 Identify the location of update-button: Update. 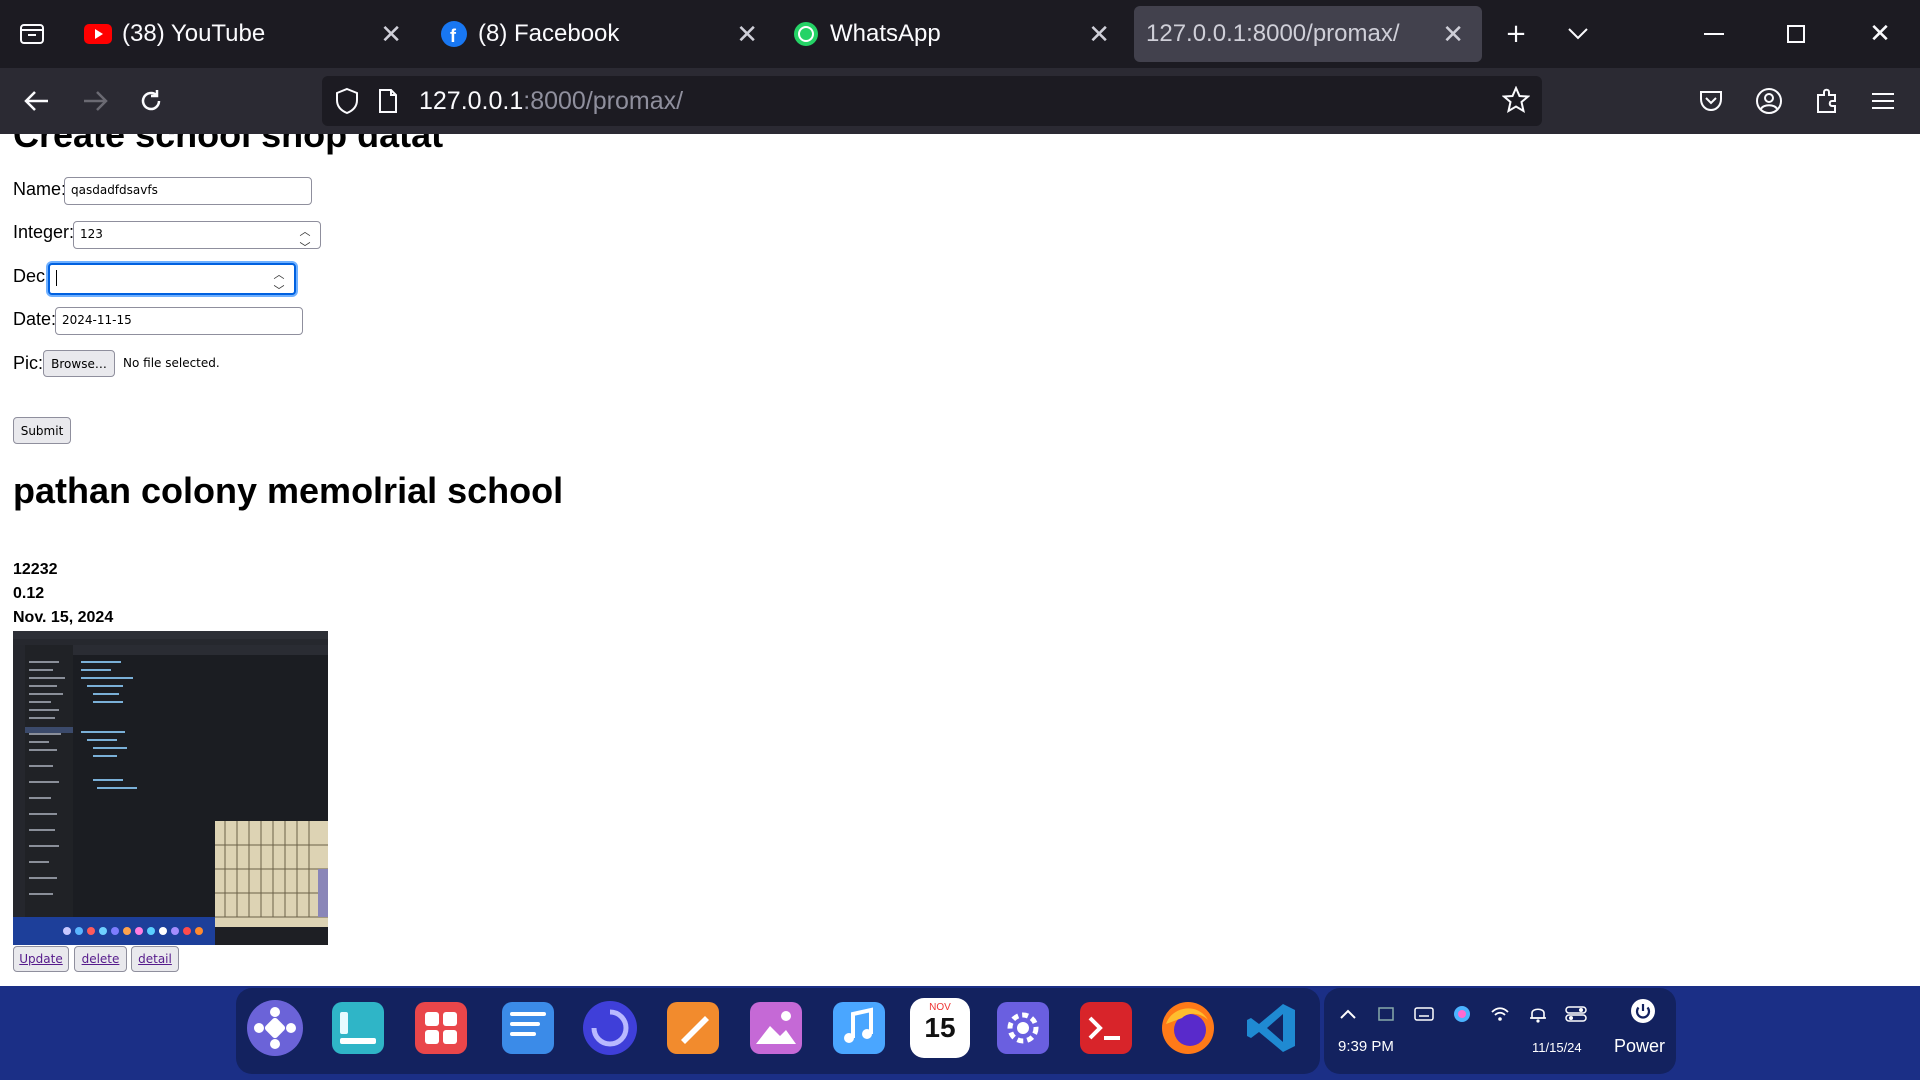
(41, 959).